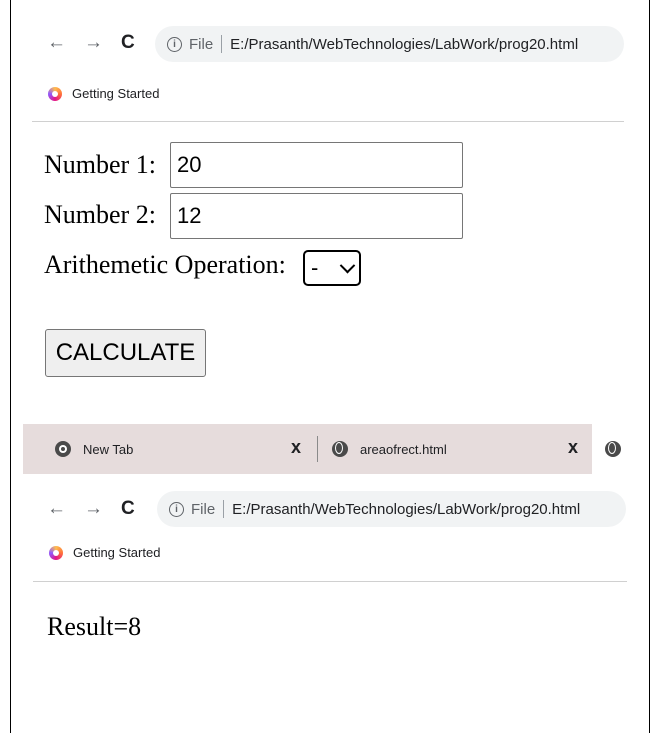 The image size is (652, 733). I want to click on tab-new-tab: New Tab, so click(94, 449).